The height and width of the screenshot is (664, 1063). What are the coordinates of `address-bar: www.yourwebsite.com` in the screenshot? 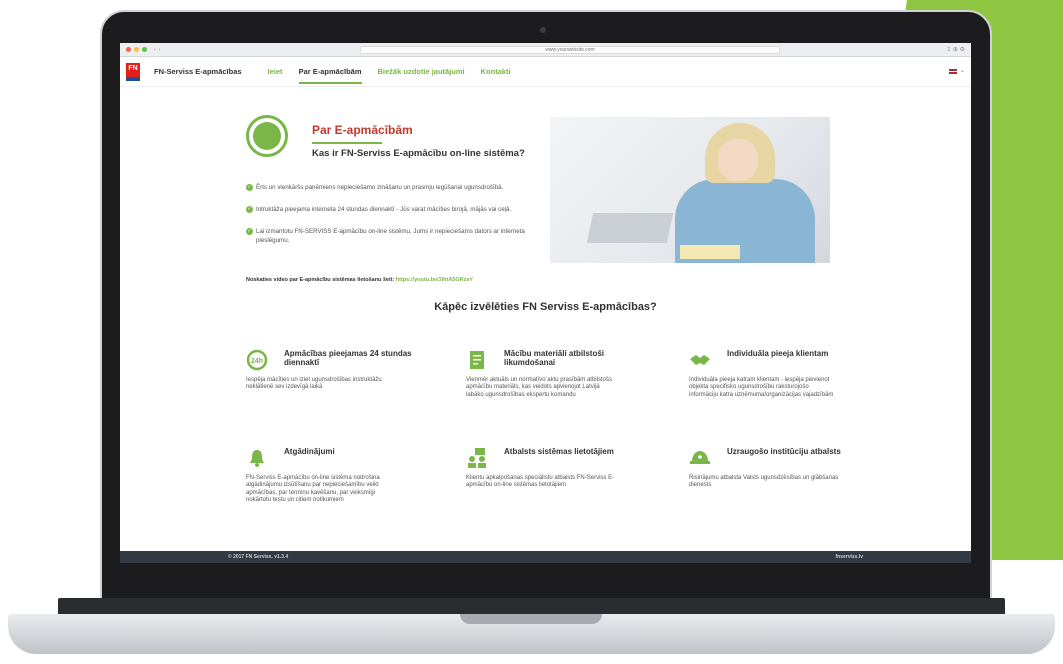 It's located at (570, 50).